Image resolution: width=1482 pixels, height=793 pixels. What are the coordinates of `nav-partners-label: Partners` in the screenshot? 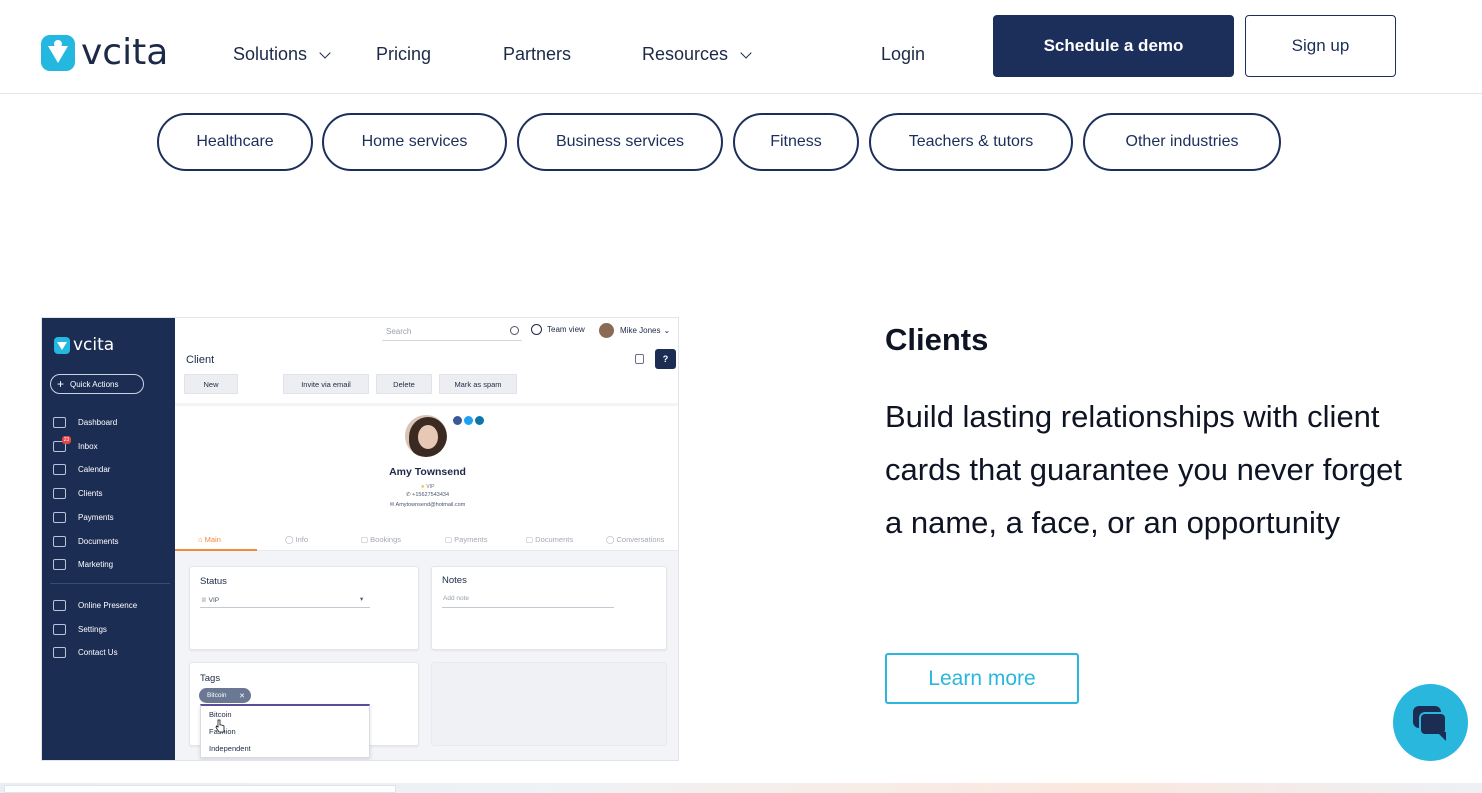 It's located at (537, 54).